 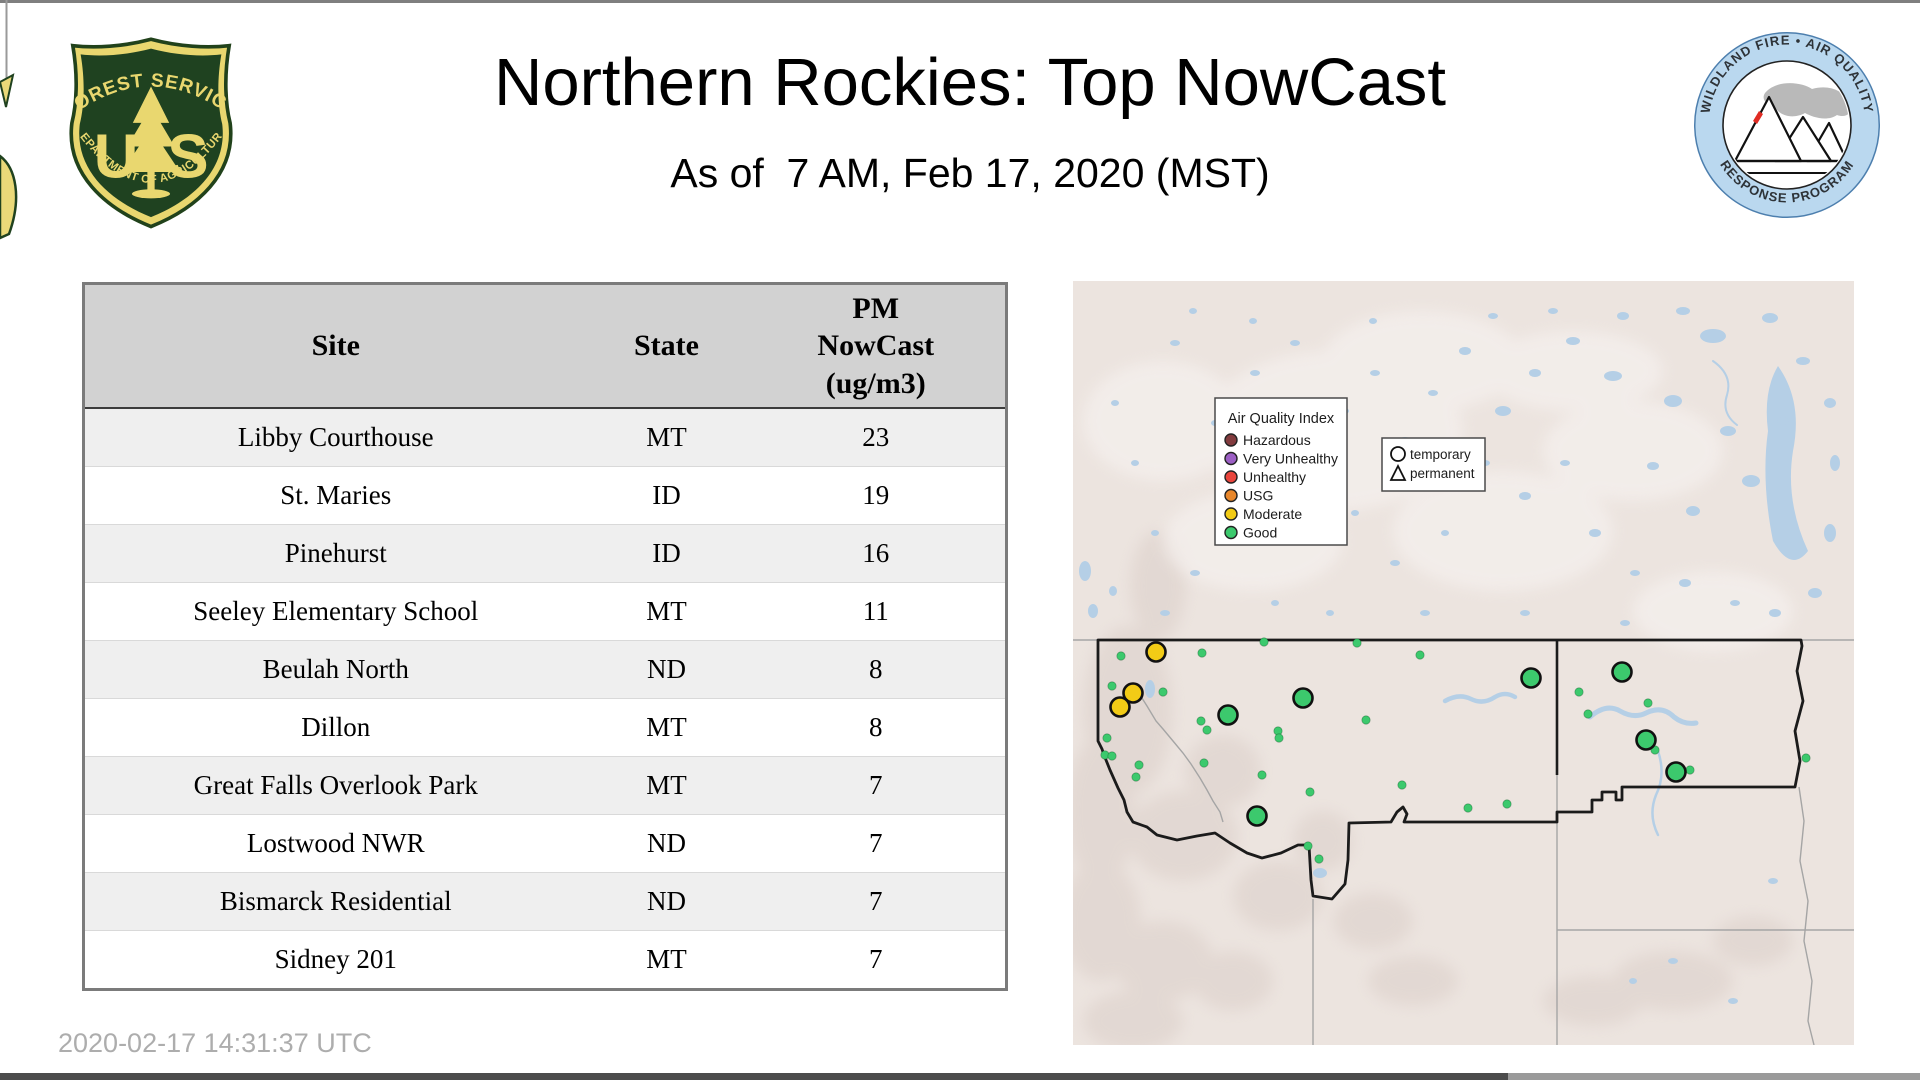 What do you see at coordinates (970, 173) in the screenshot?
I see `page-subtitle: As of 7 AM, Feb 17, 2020 (MST)` at bounding box center [970, 173].